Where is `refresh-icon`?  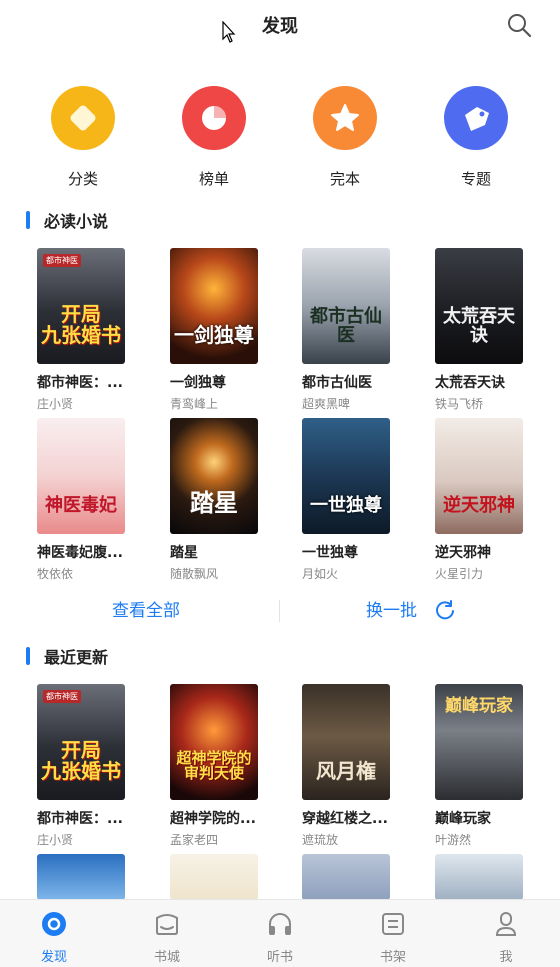
refresh-icon is located at coordinates (445, 610).